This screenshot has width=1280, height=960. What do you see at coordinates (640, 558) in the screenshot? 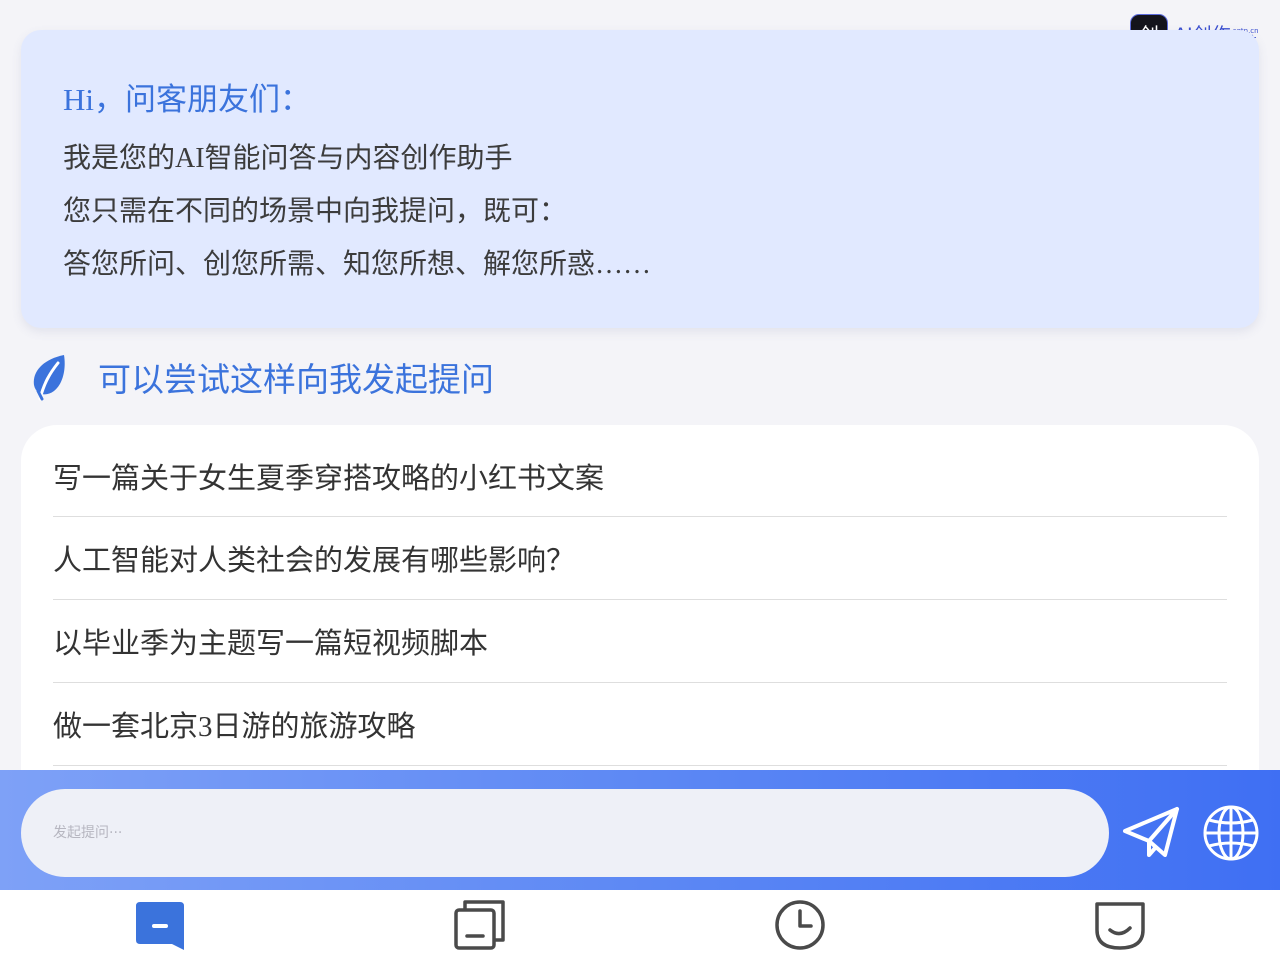
I see `suggestion-item: 人工智能对人类社会的发展有哪些影响？` at bounding box center [640, 558].